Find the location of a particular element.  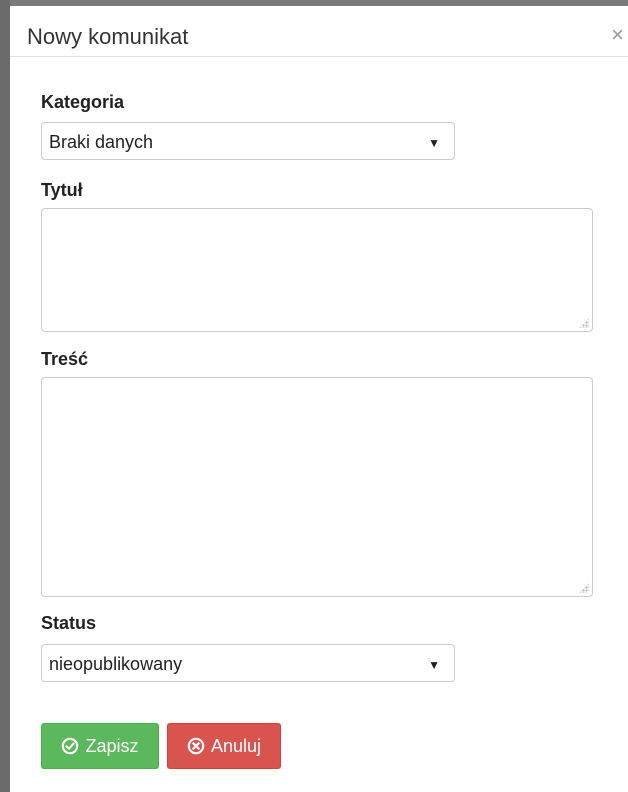

cancel-button: Anuluj is located at coordinates (224, 746).